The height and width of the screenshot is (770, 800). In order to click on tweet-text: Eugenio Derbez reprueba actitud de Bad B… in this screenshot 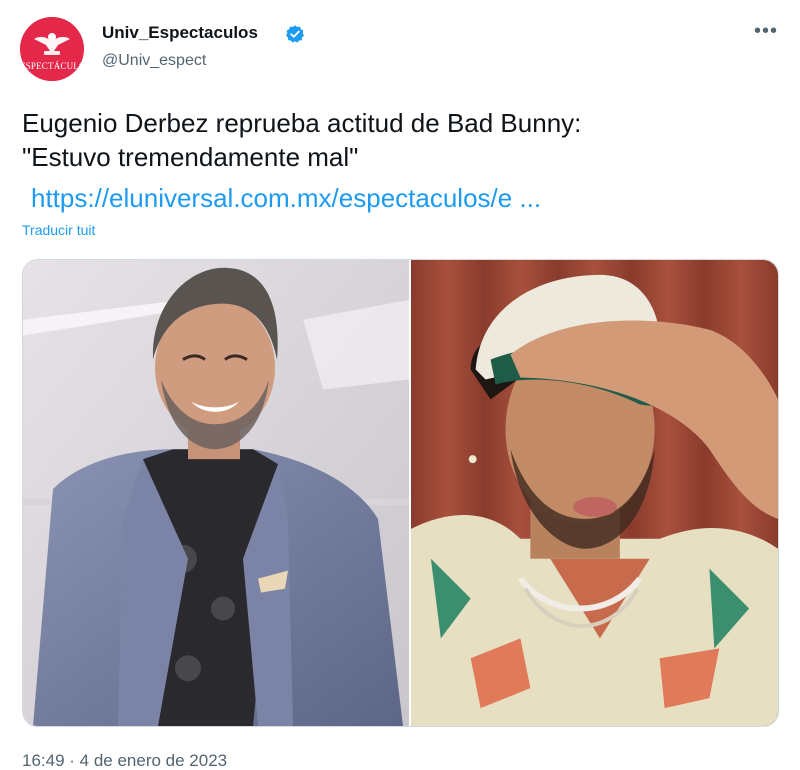, I will do `click(392, 140)`.